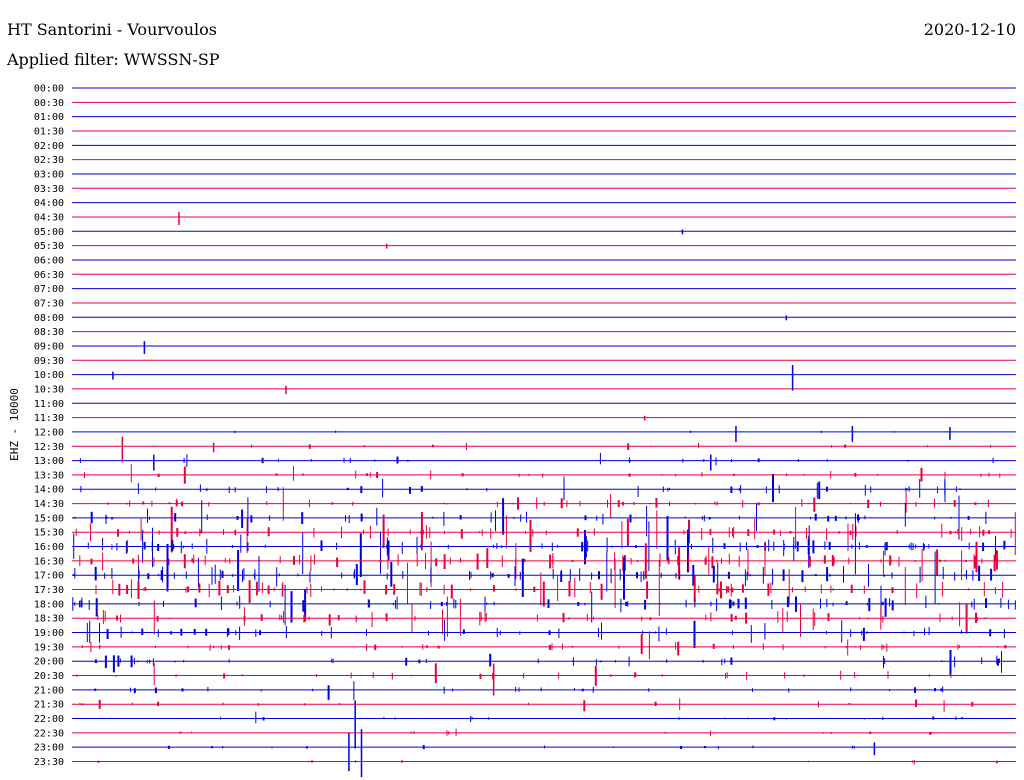 This screenshot has height=780, width=1024. Describe the element at coordinates (49, 103) in the screenshot. I see `row-time-label: 00:30` at that location.